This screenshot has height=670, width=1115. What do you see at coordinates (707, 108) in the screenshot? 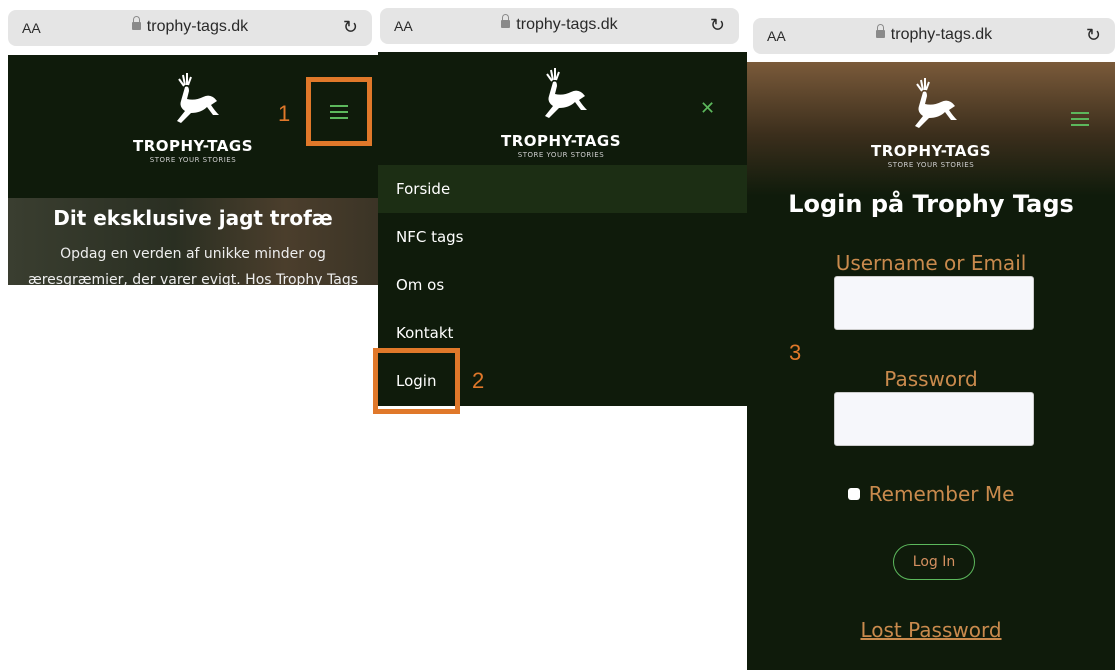
I see `close-icon: ✕` at bounding box center [707, 108].